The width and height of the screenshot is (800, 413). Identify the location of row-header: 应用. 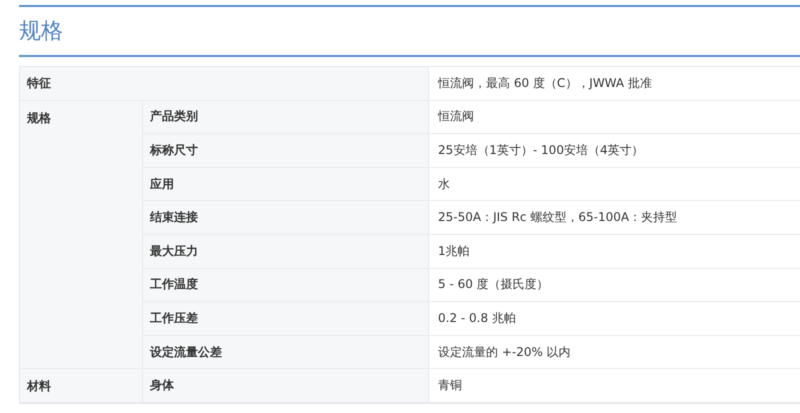
(286, 185).